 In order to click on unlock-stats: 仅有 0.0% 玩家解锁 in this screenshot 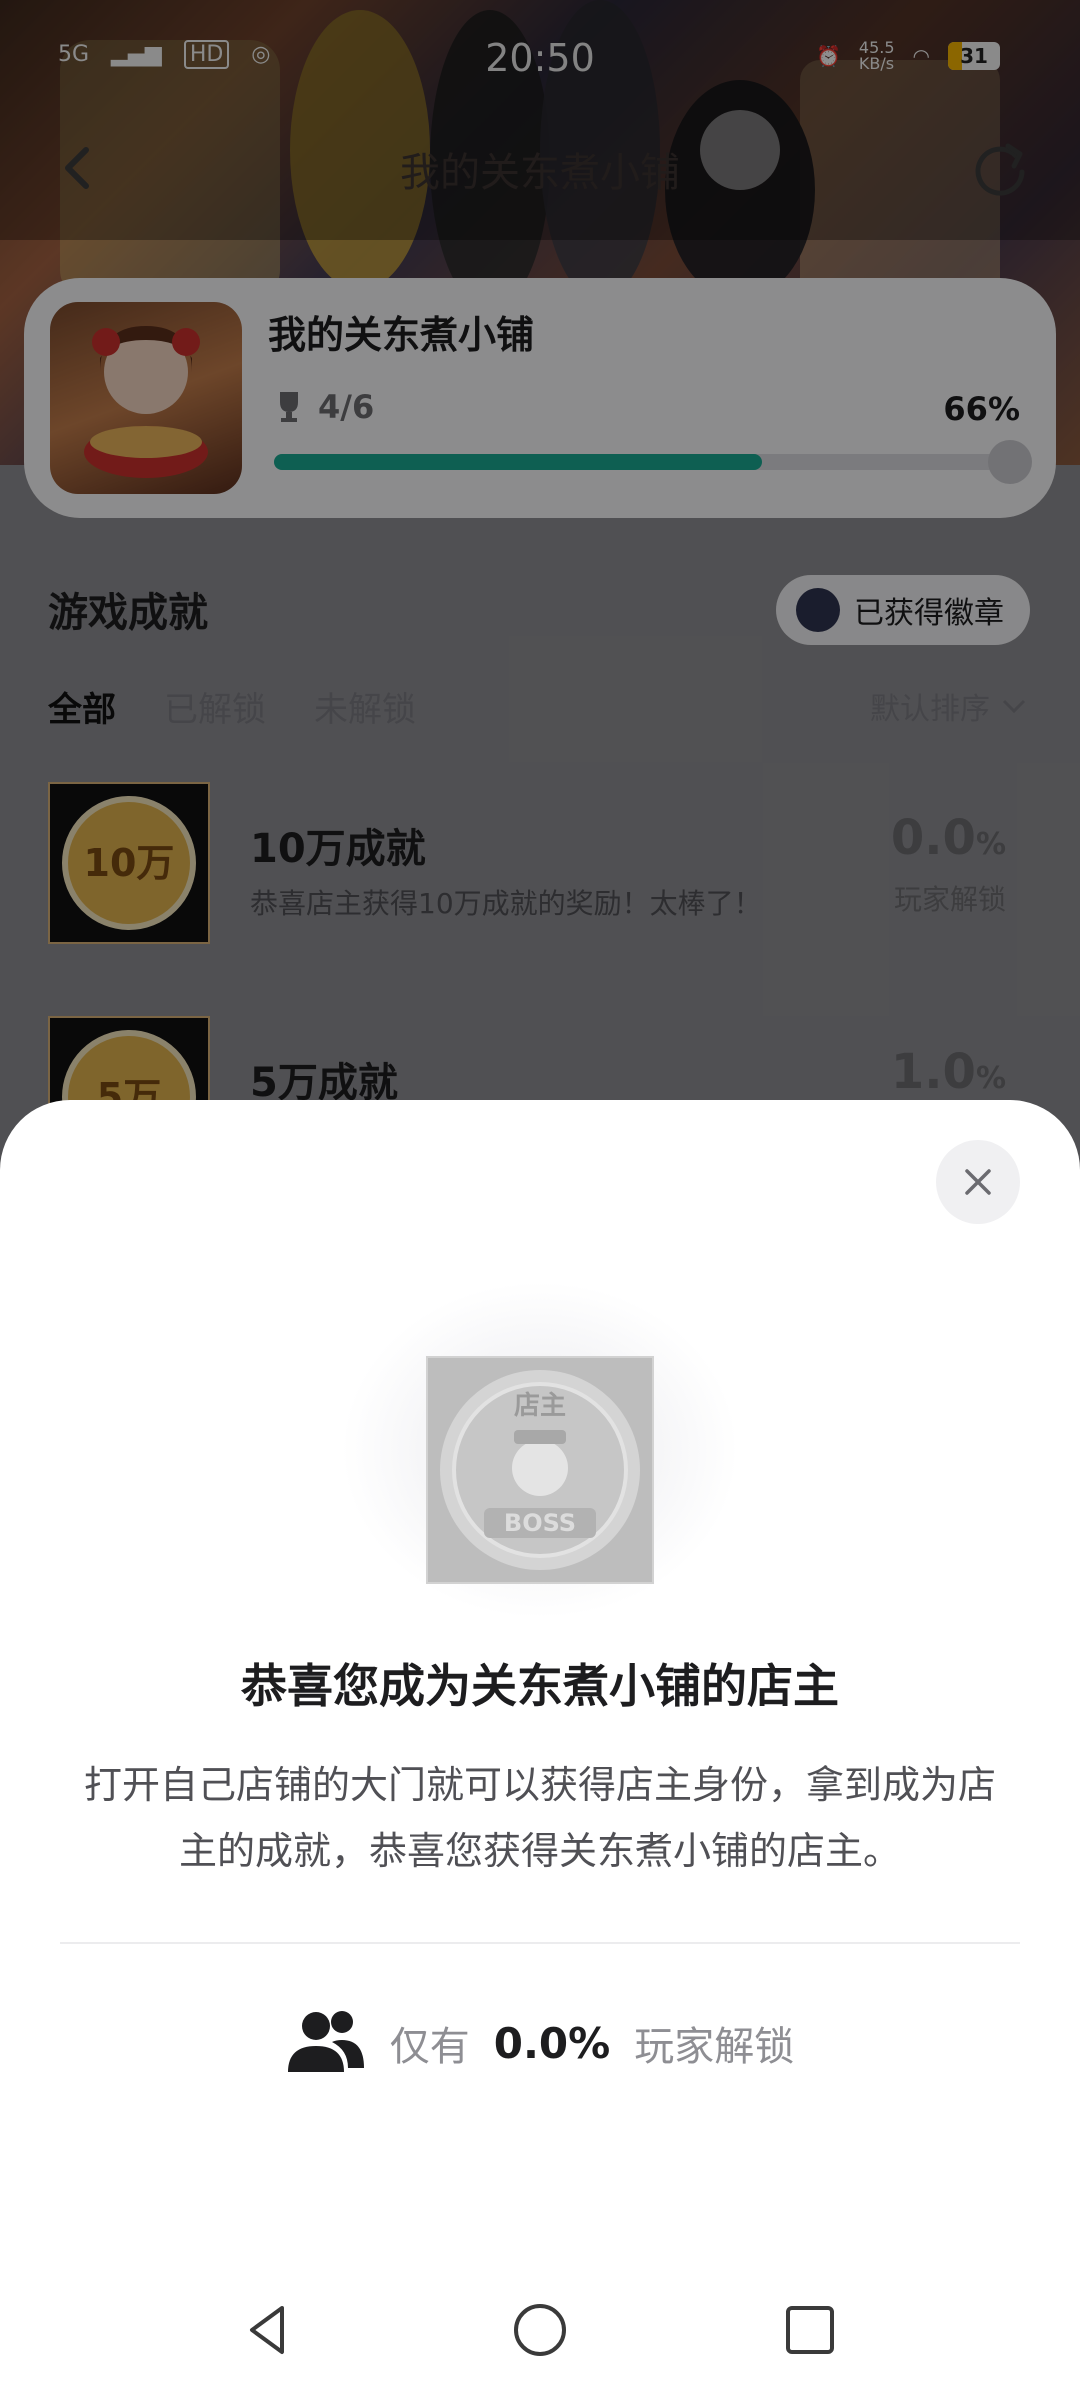, I will do `click(540, 2043)`.